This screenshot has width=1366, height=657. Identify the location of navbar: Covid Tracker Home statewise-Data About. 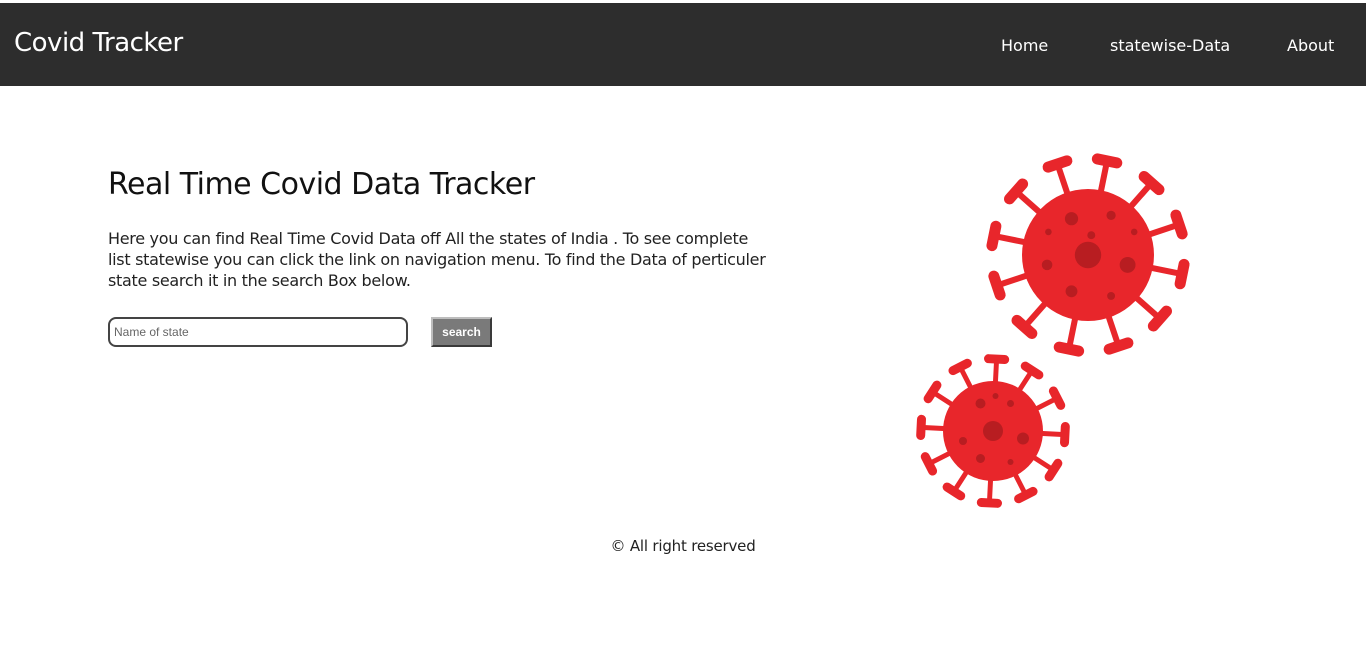
(683, 44).